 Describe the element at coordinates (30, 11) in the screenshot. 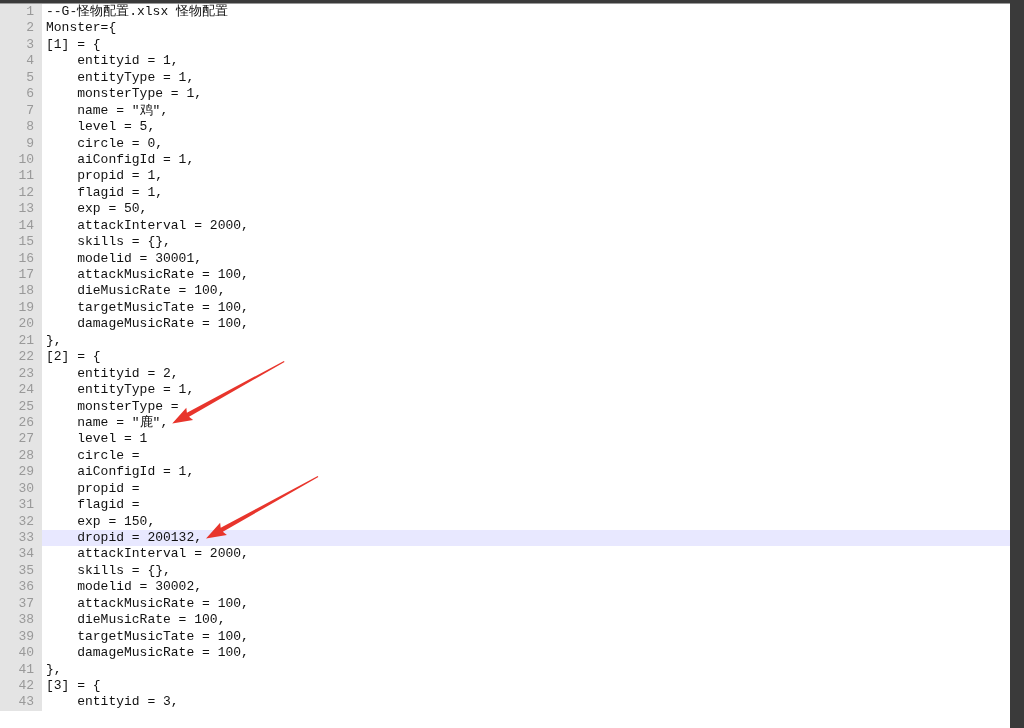

I see `line-number: 1` at that location.